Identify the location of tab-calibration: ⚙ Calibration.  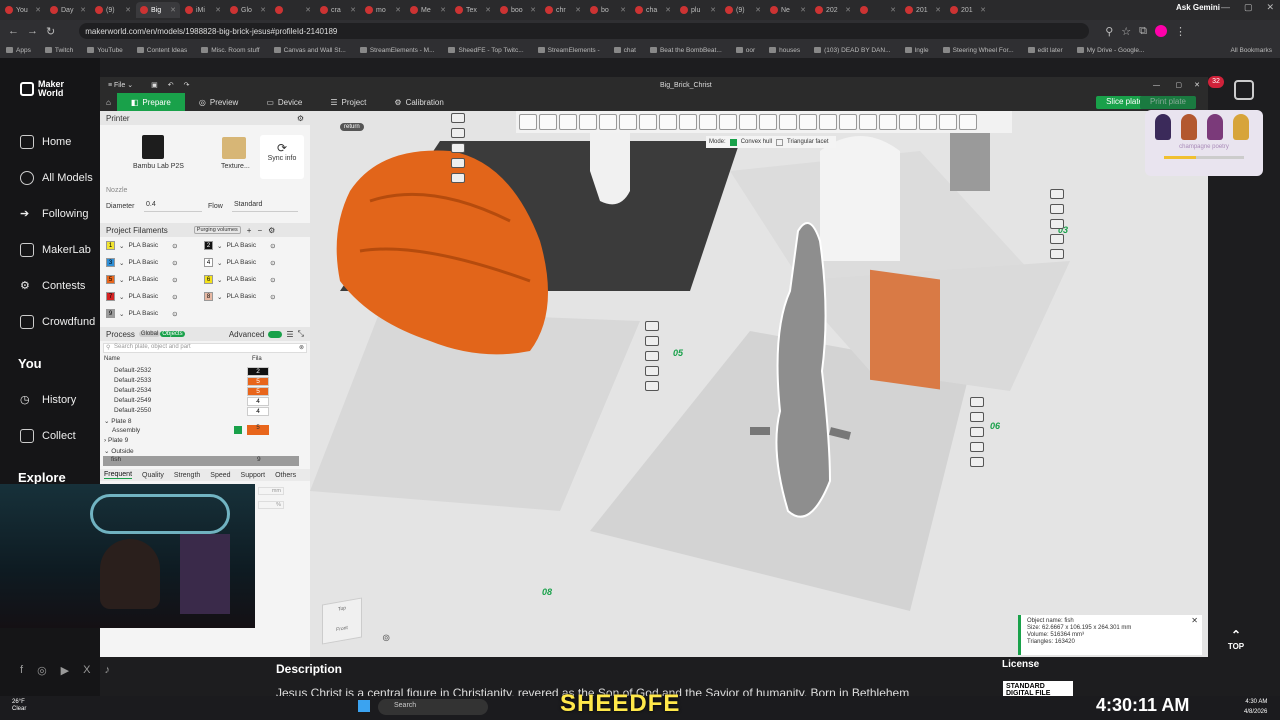
(418, 102).